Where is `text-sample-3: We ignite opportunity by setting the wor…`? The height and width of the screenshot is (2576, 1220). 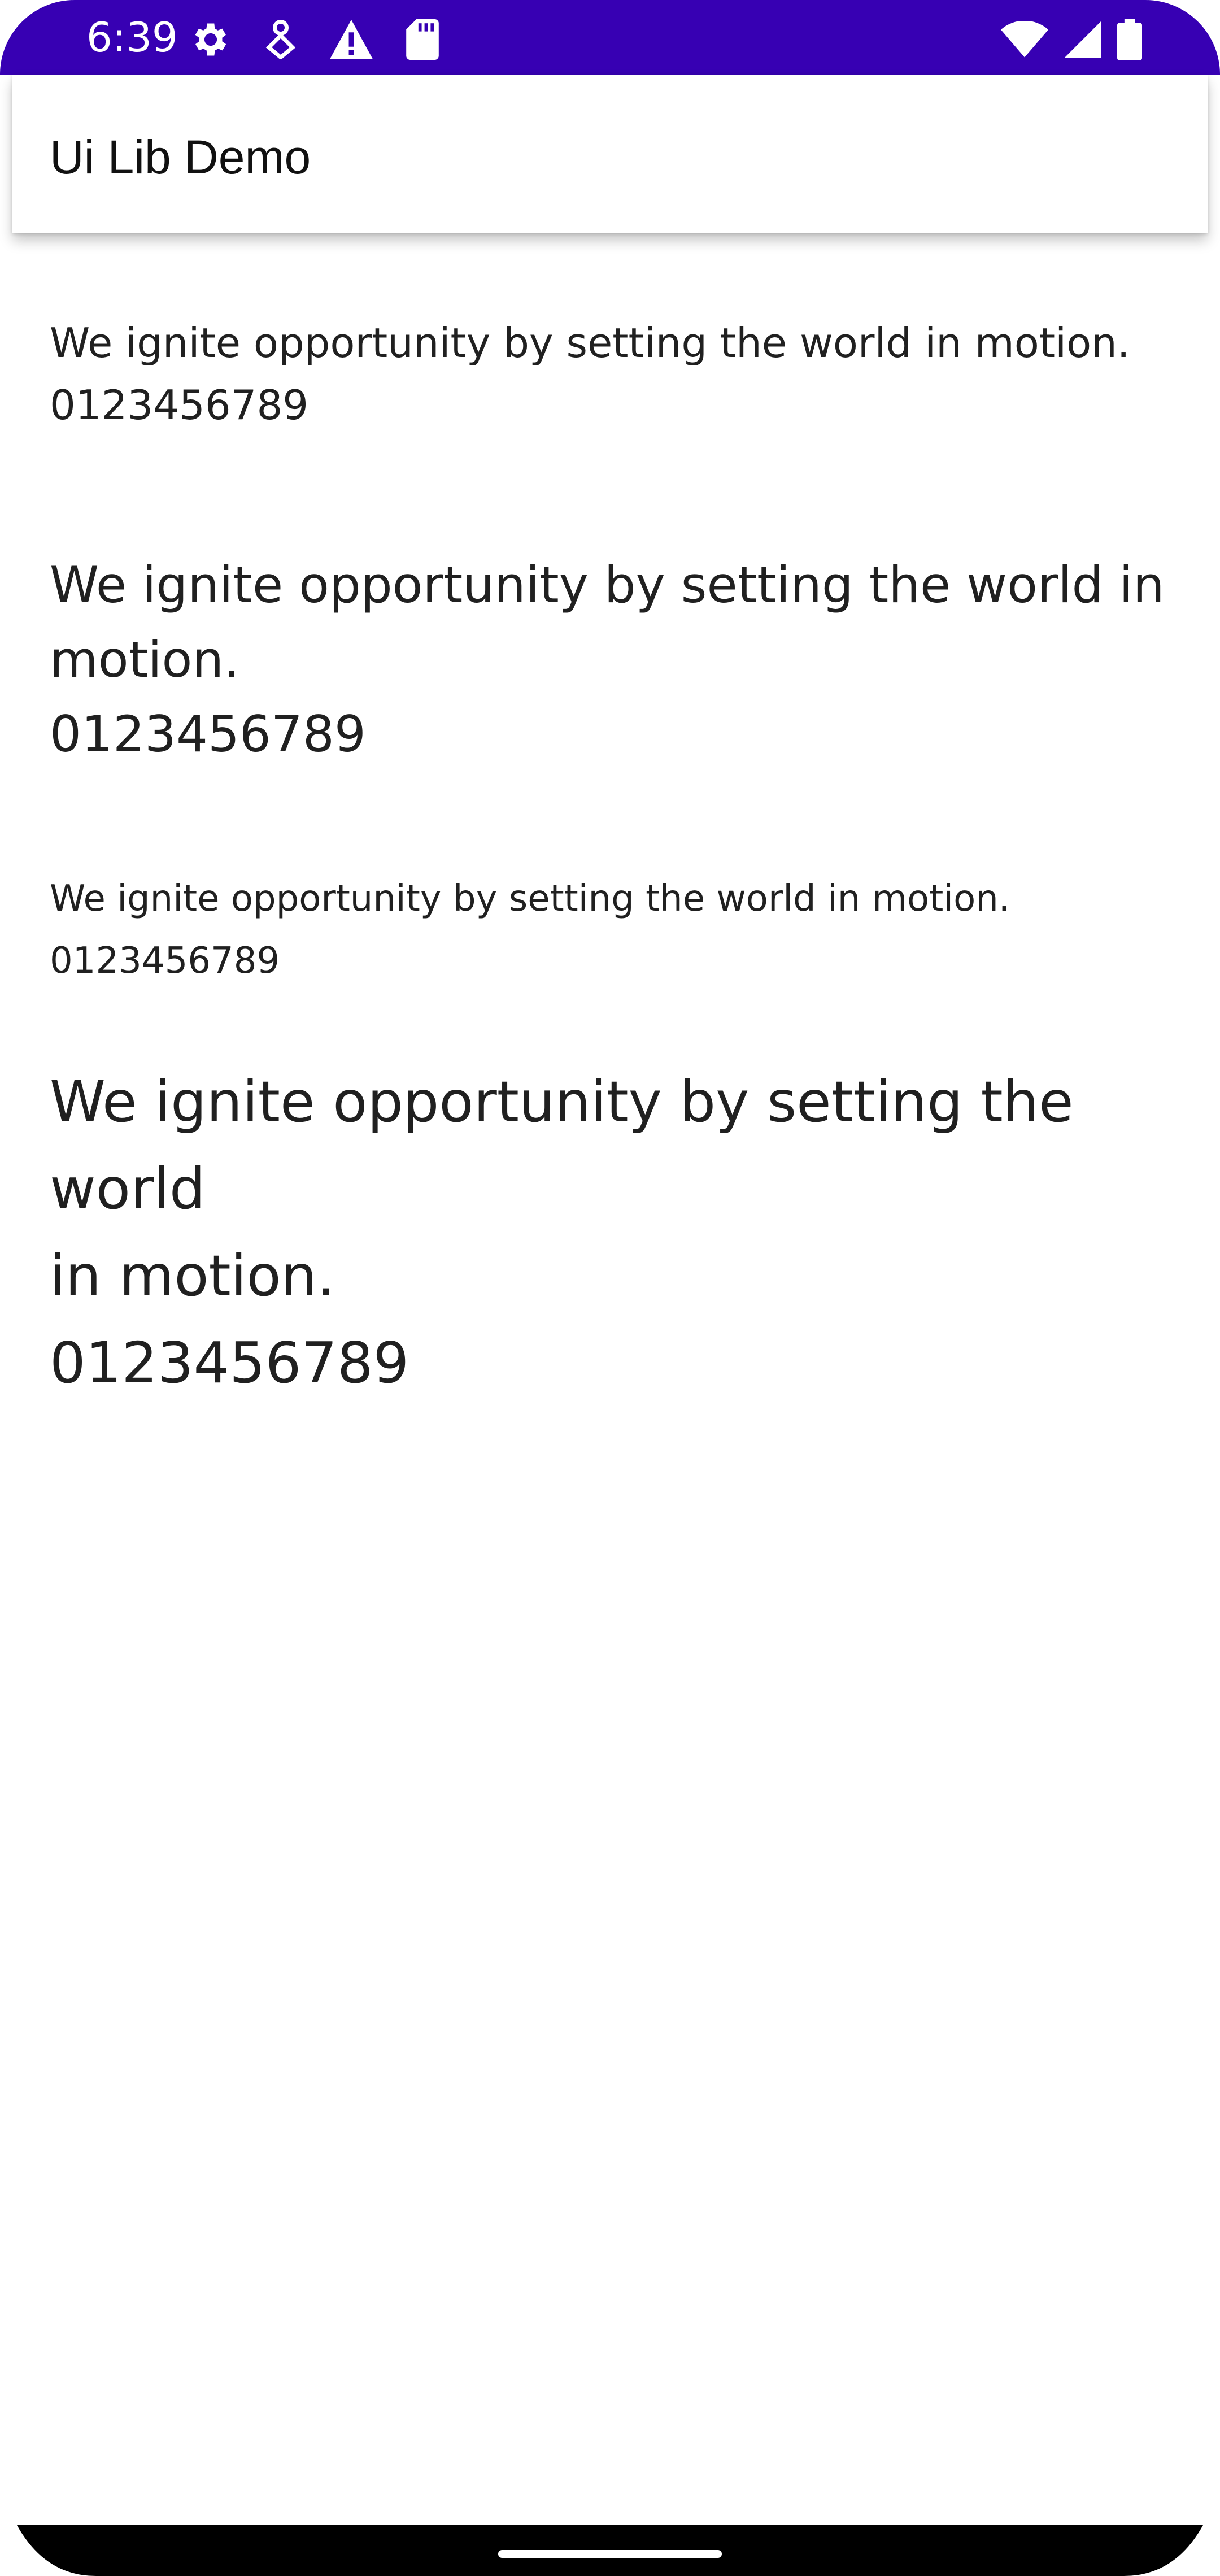 text-sample-3: We ignite opportunity by setting the wor… is located at coordinates (530, 930).